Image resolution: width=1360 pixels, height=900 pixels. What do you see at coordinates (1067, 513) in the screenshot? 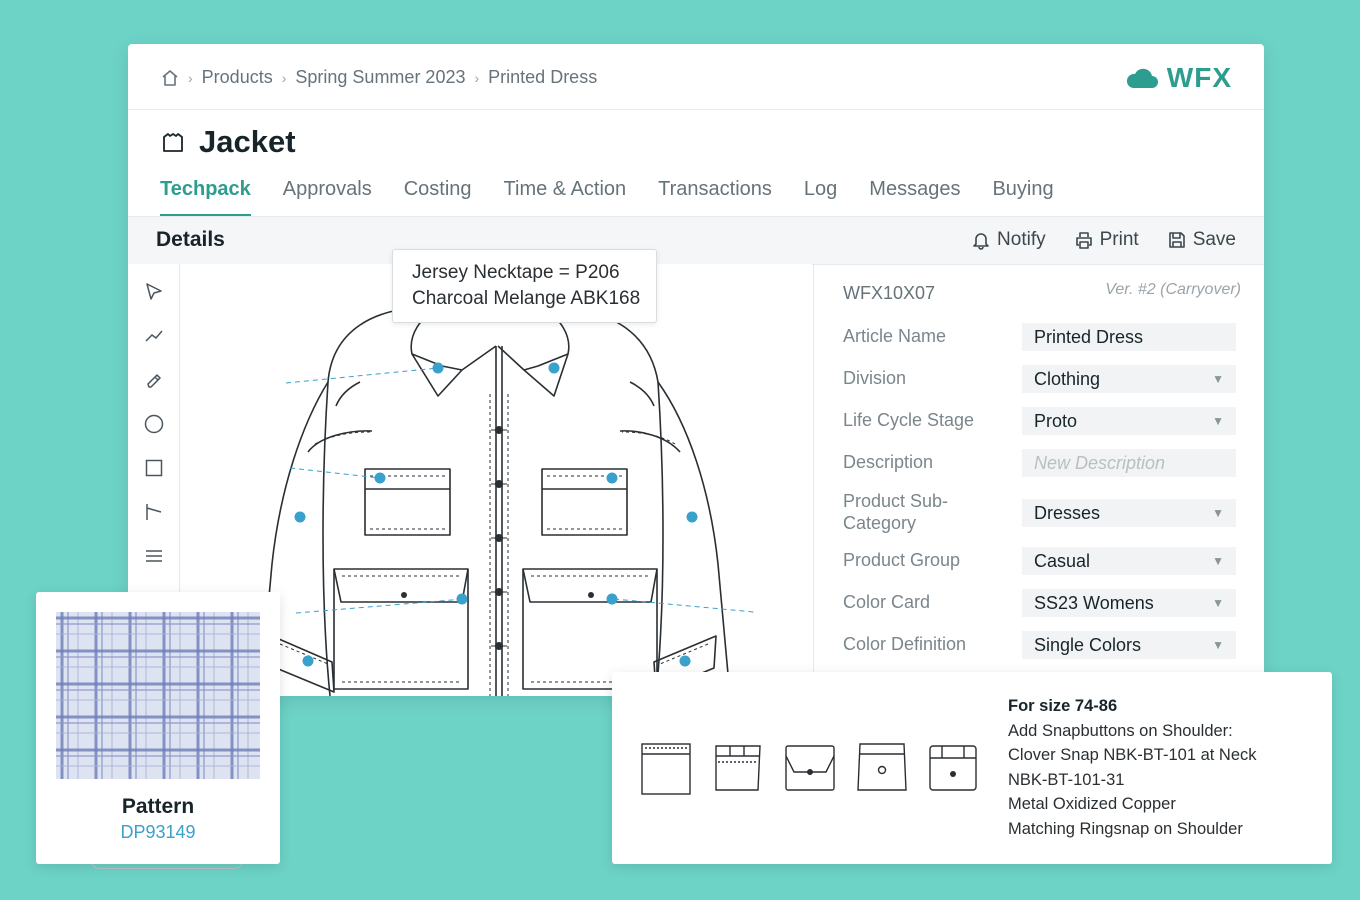
I see `product-sub-category-value: Dresses` at bounding box center [1067, 513].